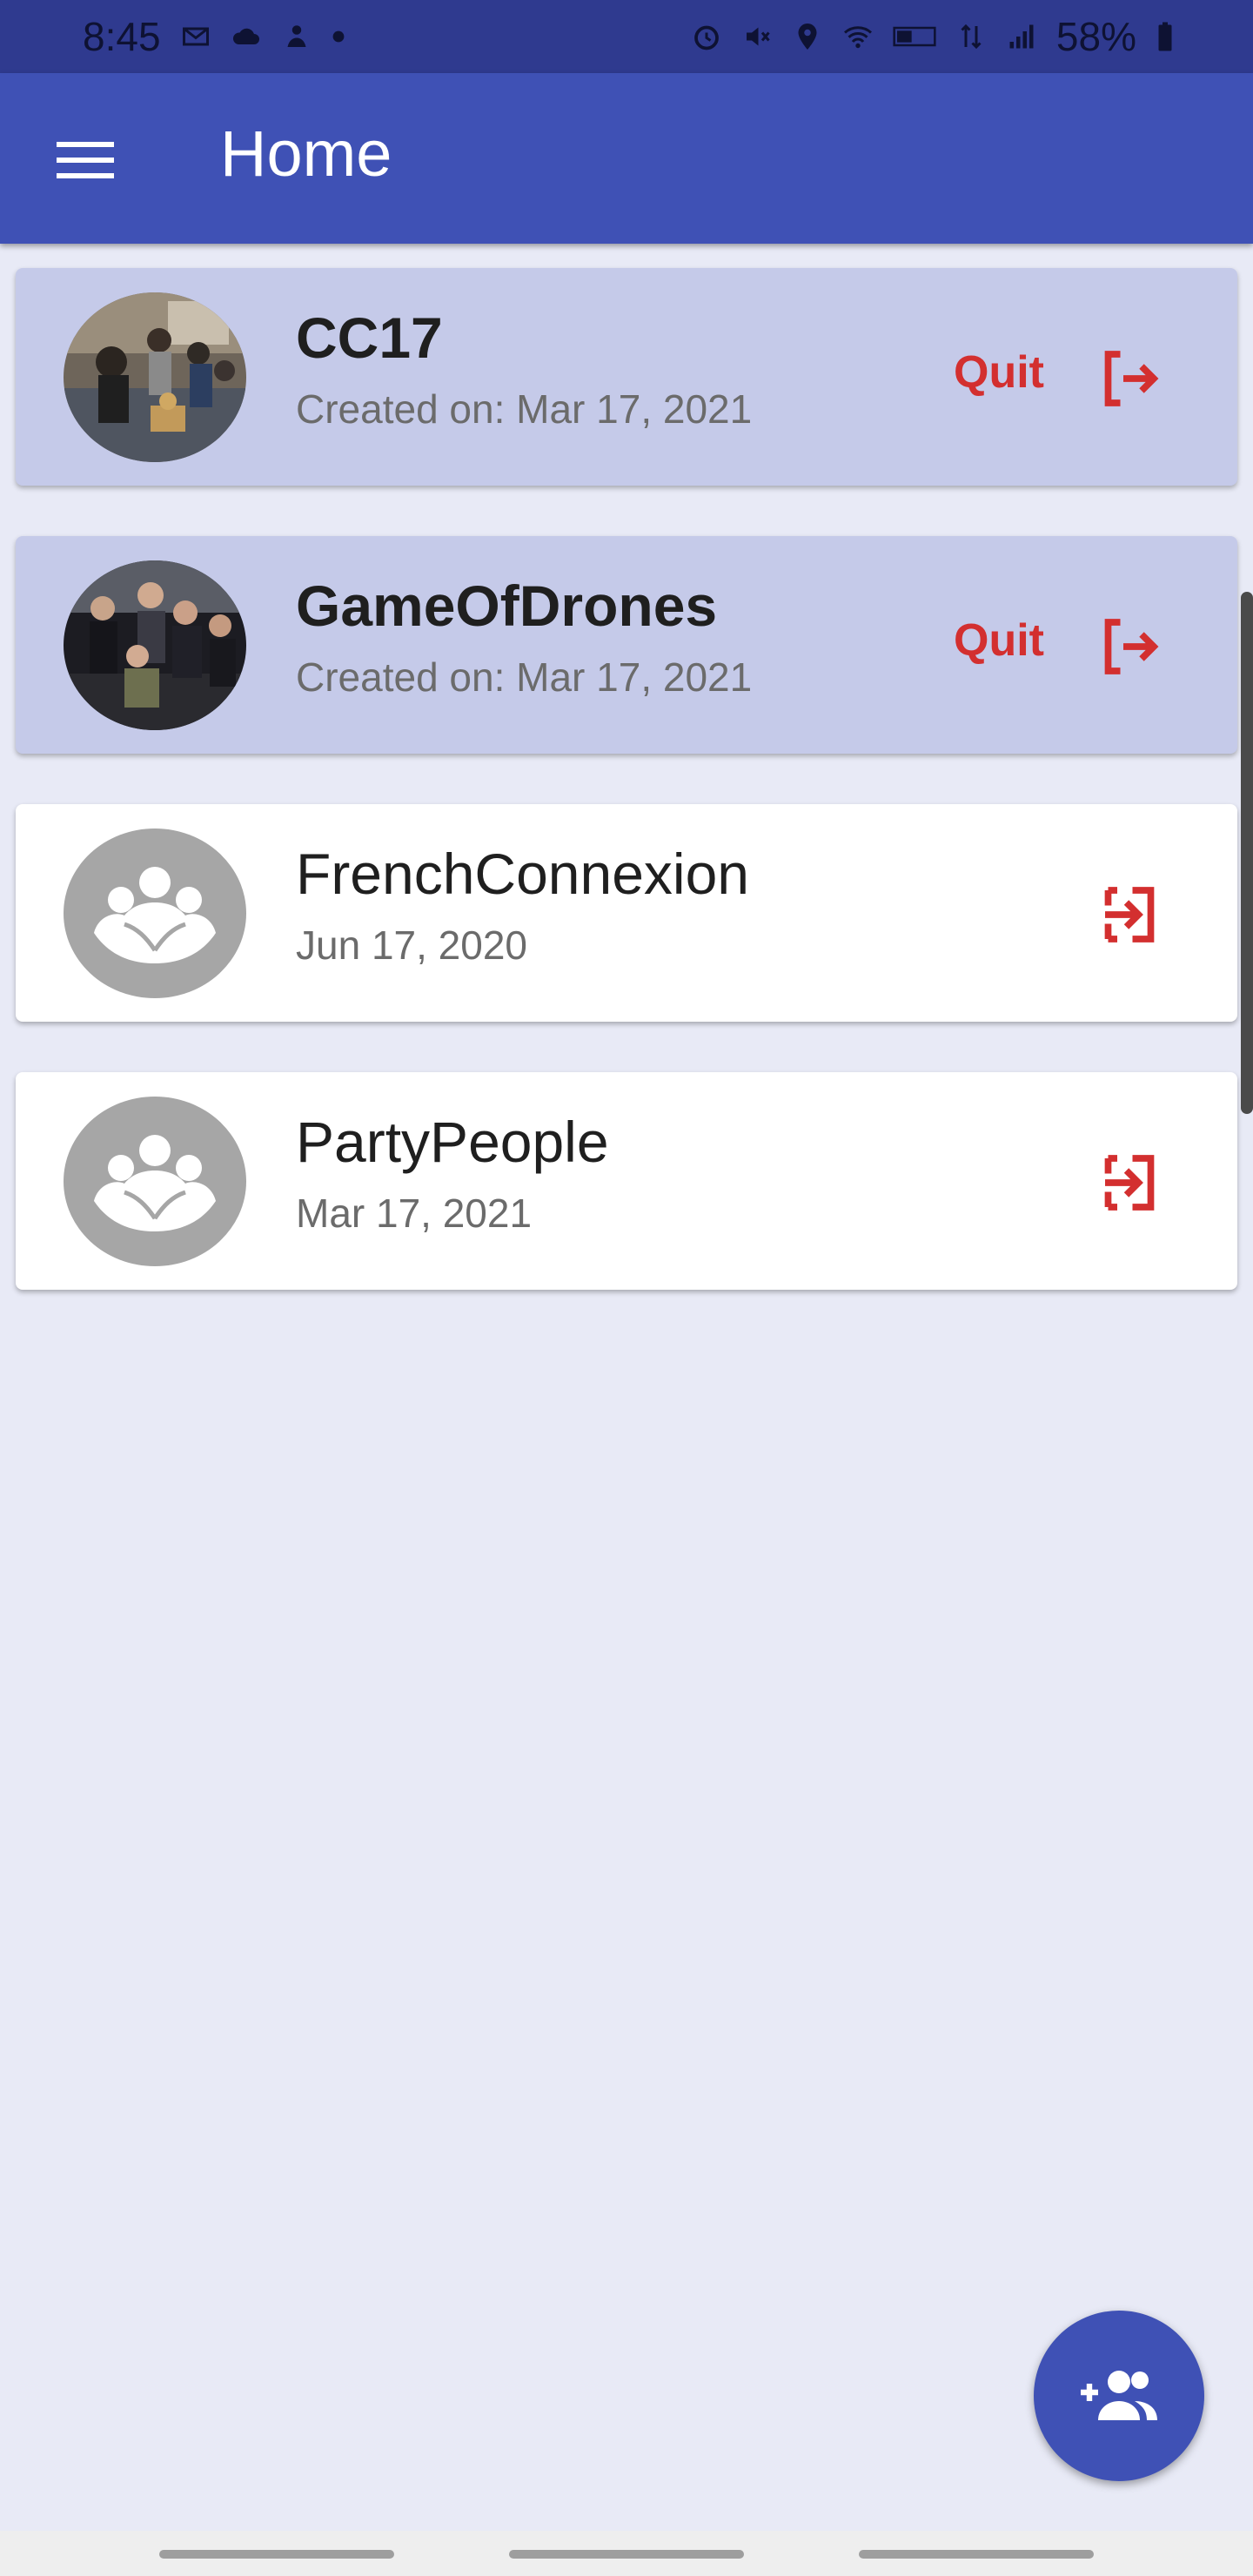 The width and height of the screenshot is (1253, 2576). I want to click on menu-button, so click(85, 160).